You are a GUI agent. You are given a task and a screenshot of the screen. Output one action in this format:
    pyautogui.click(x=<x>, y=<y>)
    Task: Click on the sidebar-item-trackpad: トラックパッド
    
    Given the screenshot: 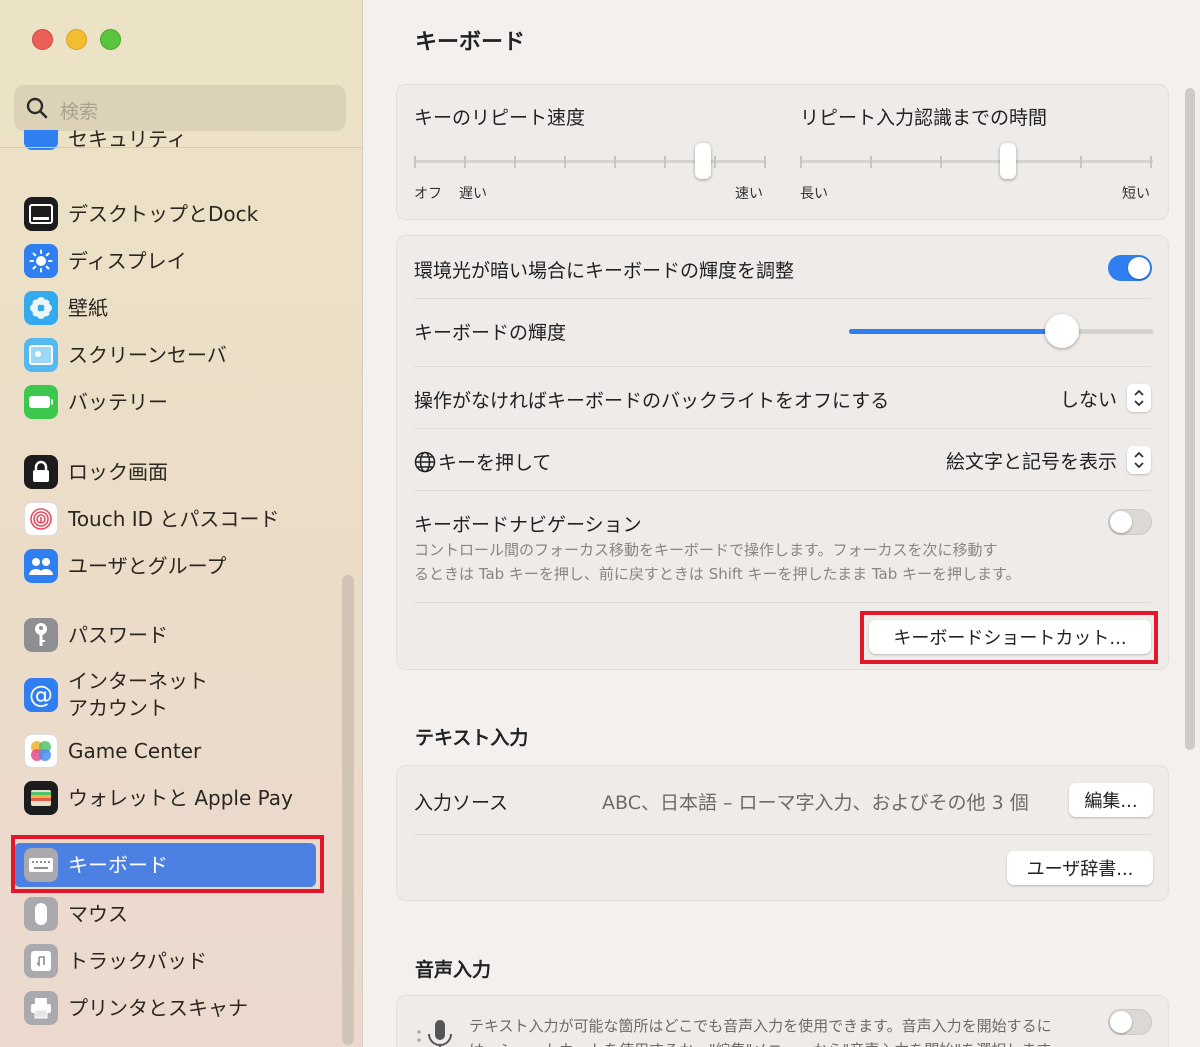 What is the action you would take?
    pyautogui.click(x=115, y=961)
    